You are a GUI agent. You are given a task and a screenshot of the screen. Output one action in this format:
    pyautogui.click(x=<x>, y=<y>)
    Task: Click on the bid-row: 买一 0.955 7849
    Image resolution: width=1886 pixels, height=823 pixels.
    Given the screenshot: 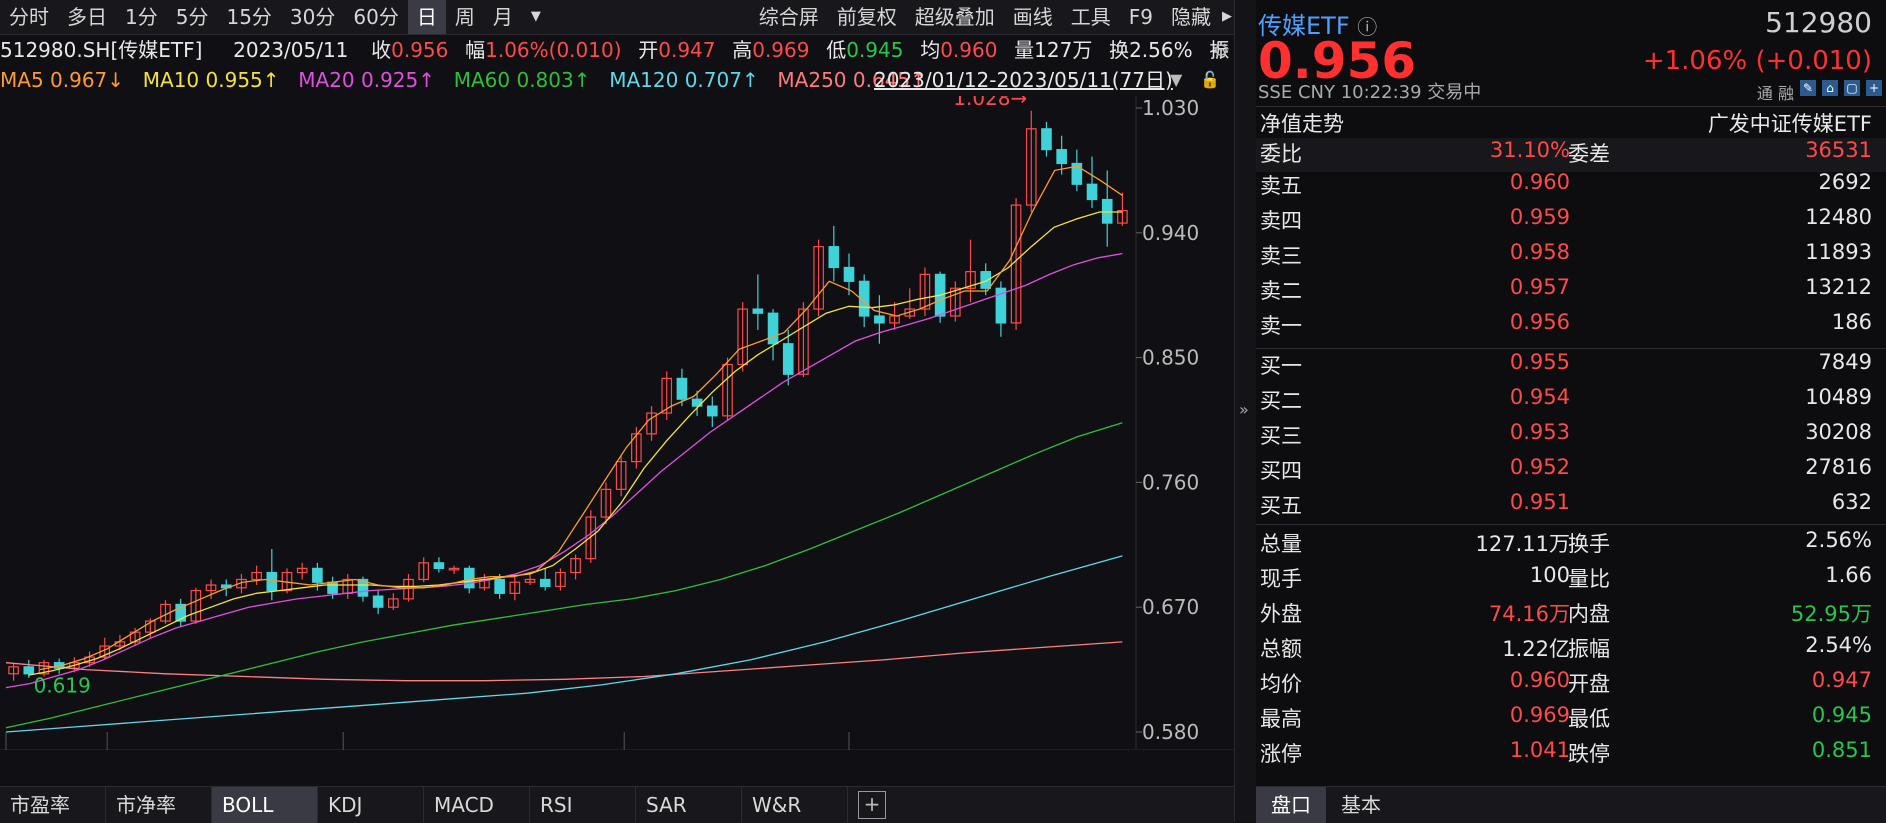 What is the action you would take?
    pyautogui.click(x=1571, y=367)
    